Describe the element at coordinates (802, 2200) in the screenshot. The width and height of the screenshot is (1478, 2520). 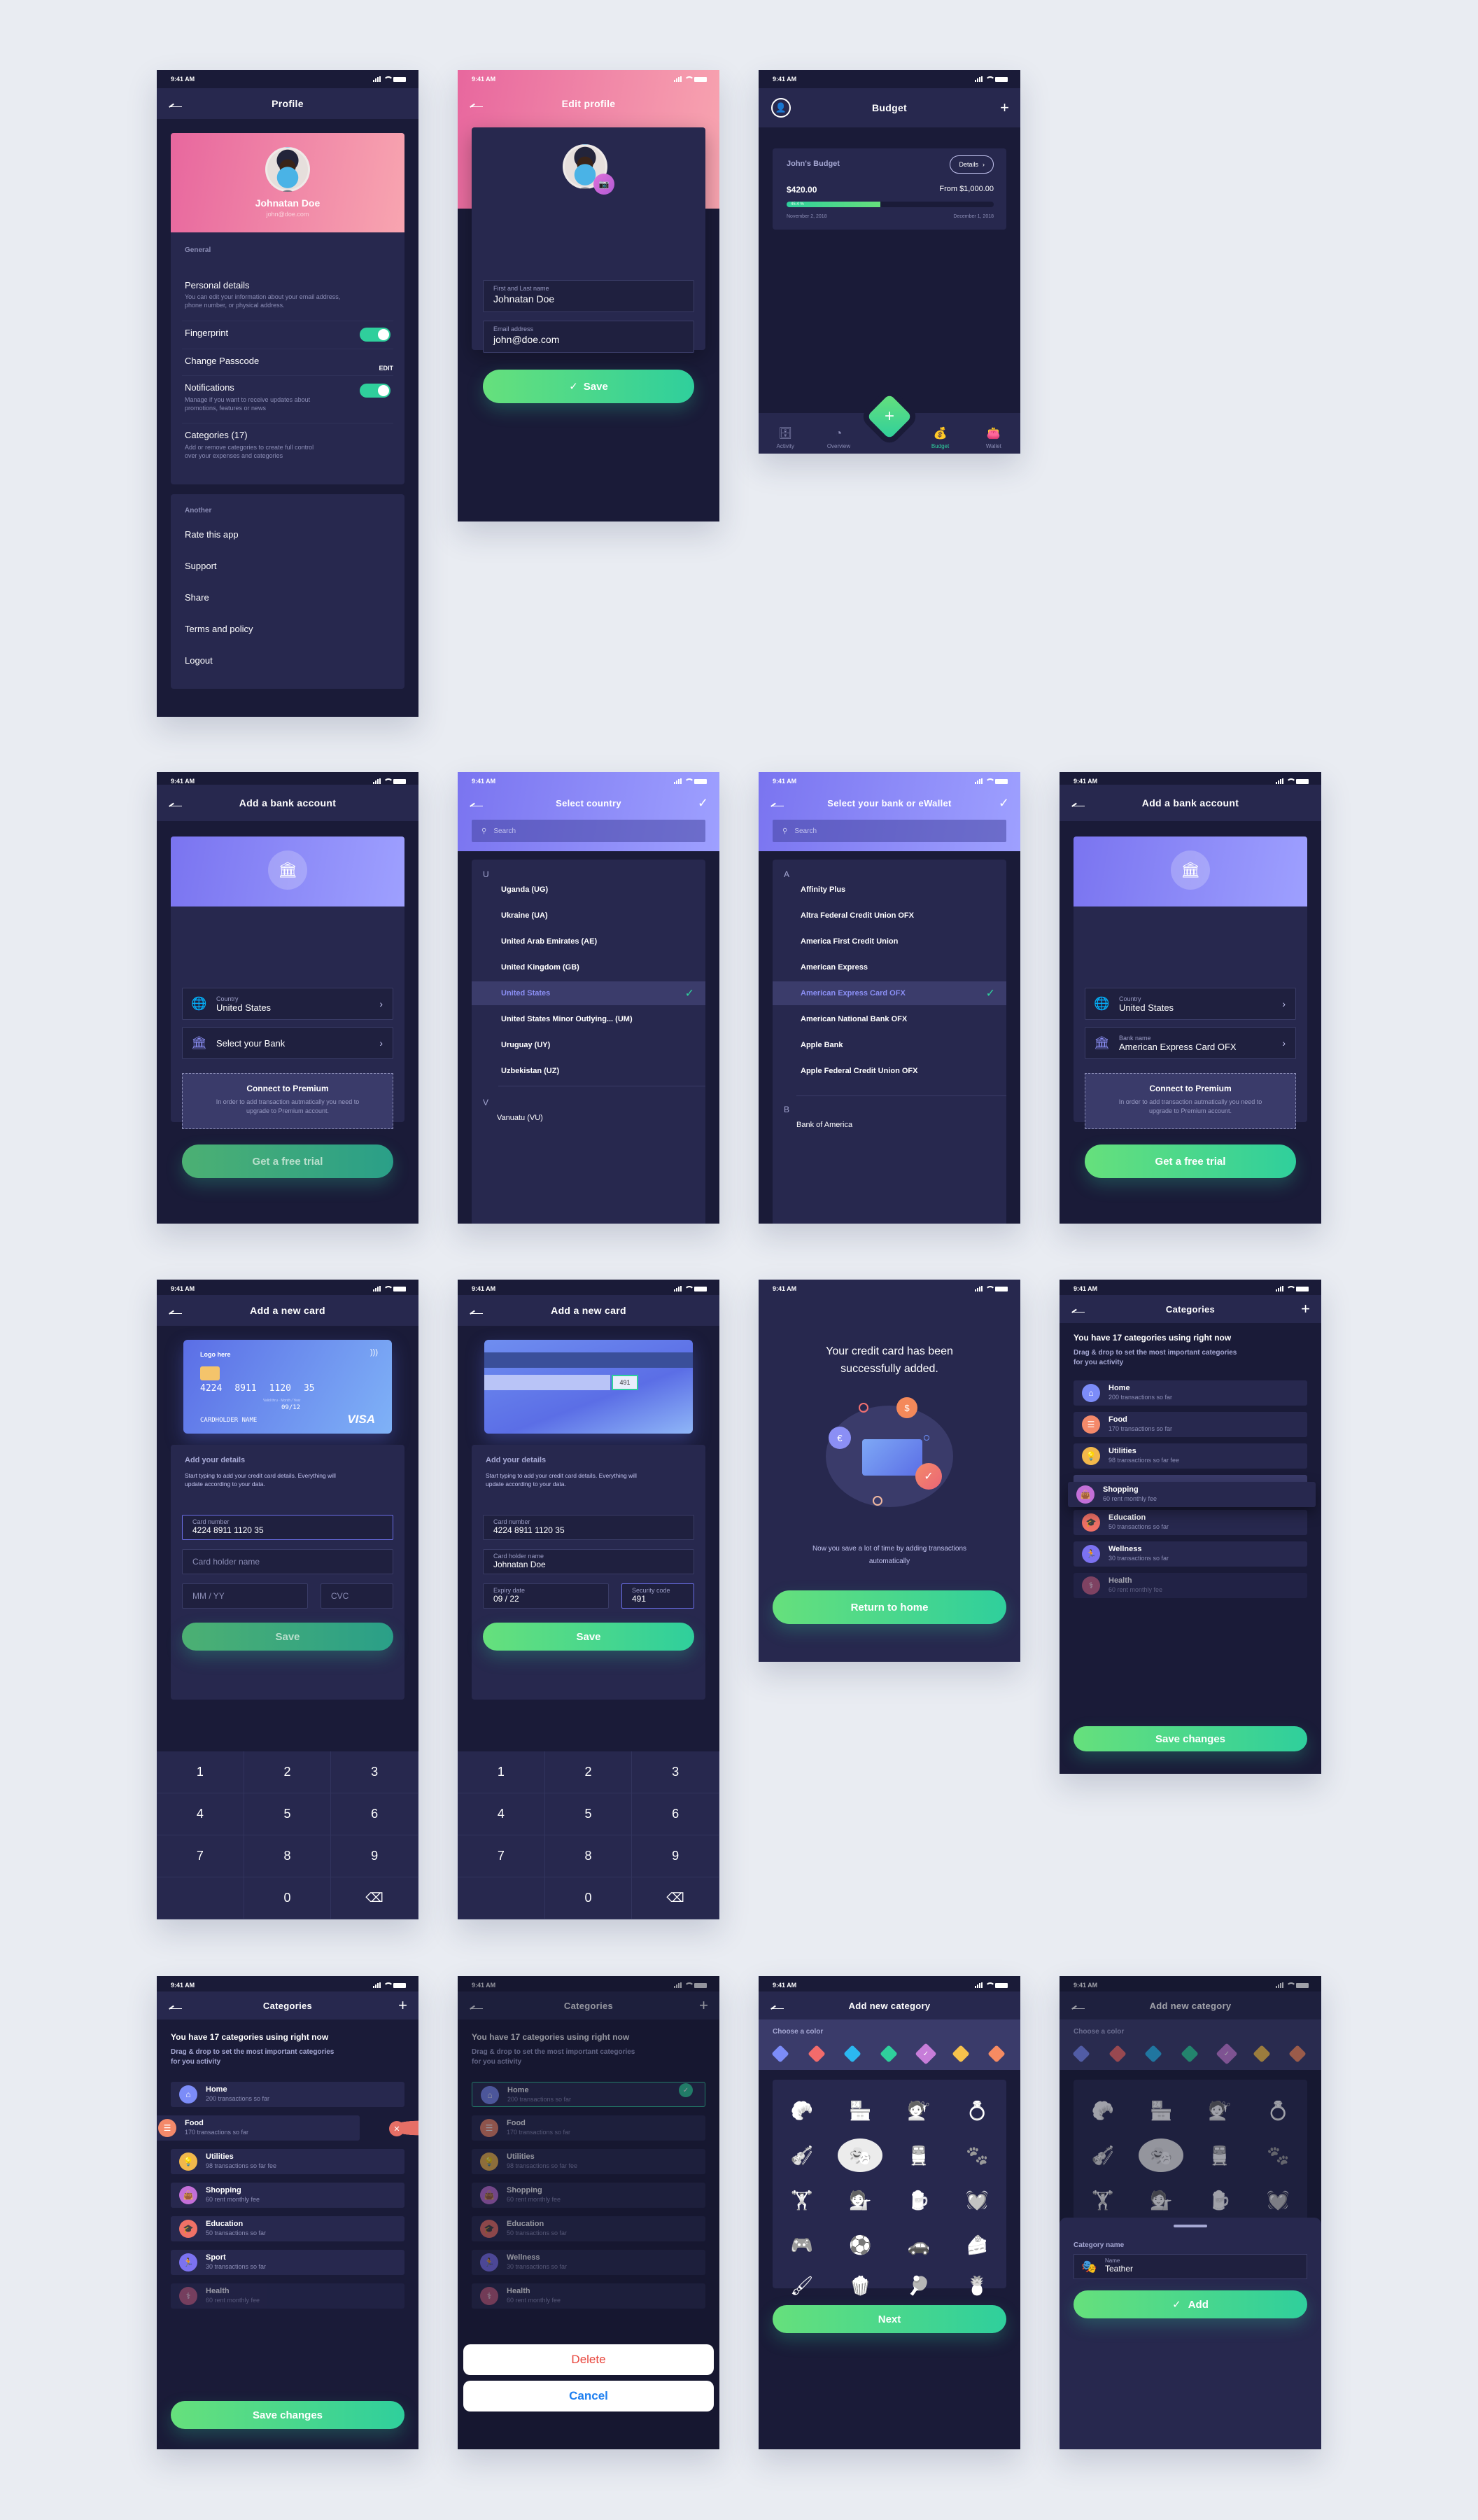
I see `dumbbell-icon: 🏋` at that location.